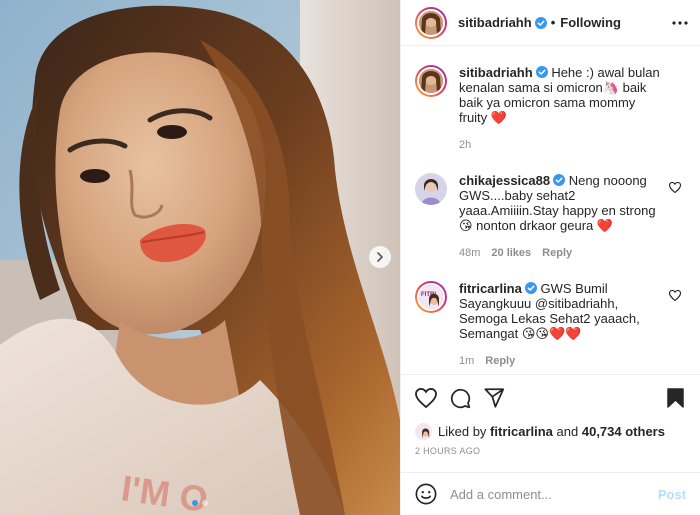 The width and height of the screenshot is (700, 515). Describe the element at coordinates (504, 180) in the screenshot. I see `commenter-username: chikajessica88` at that location.